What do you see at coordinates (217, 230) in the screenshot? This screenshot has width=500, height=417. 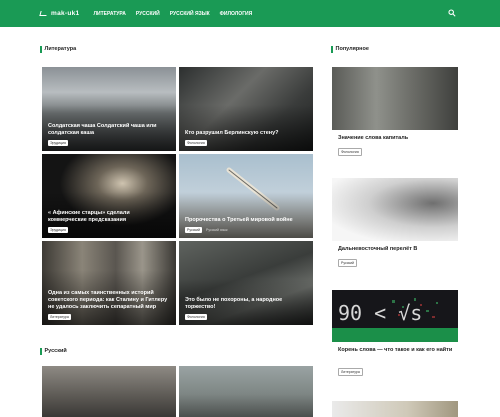 I see `article-card-date: Русский язык` at bounding box center [217, 230].